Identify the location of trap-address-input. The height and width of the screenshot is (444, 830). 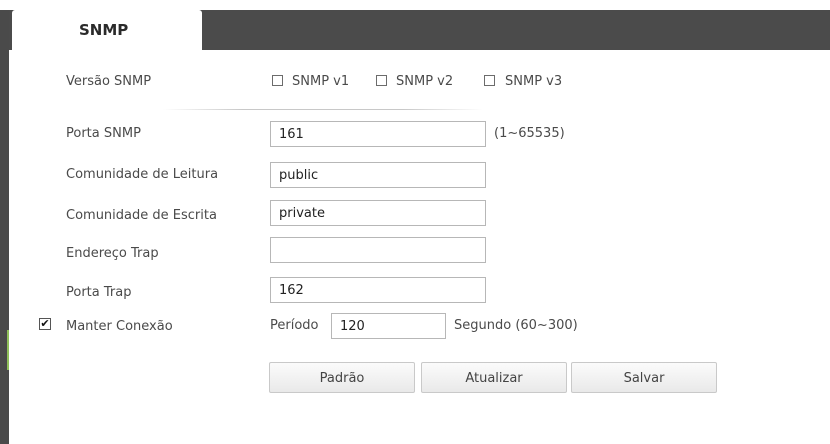
(378, 250).